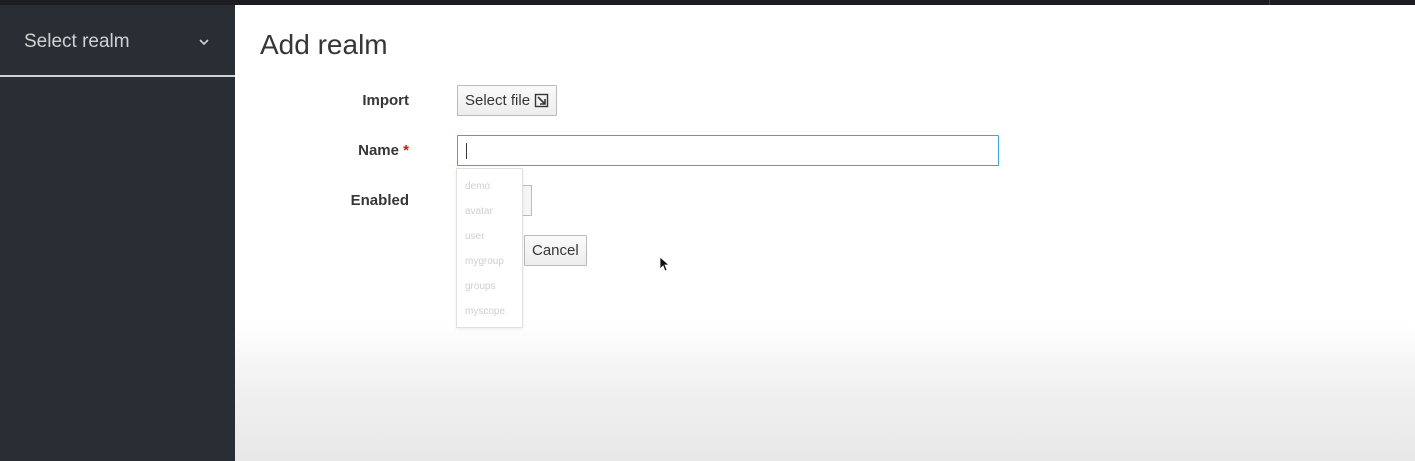 This screenshot has width=1415, height=461. What do you see at coordinates (728, 150) in the screenshot?
I see `name-input` at bounding box center [728, 150].